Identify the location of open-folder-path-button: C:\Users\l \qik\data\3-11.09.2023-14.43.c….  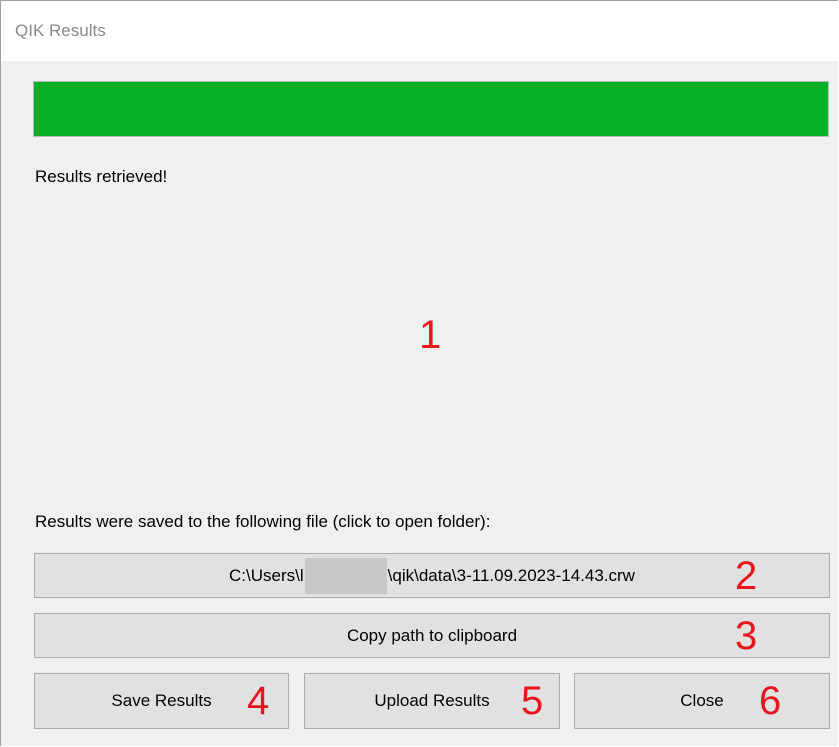
(432, 575).